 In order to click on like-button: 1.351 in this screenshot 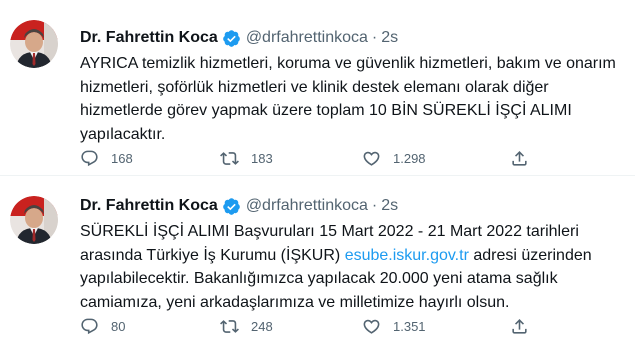, I will do `click(394, 326)`.